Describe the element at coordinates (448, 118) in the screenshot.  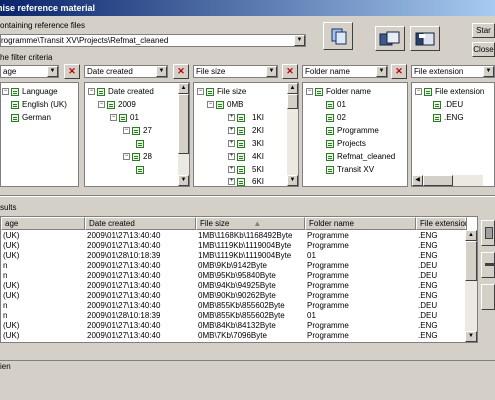
I see `tree-node-extension-item: .ENG` at that location.